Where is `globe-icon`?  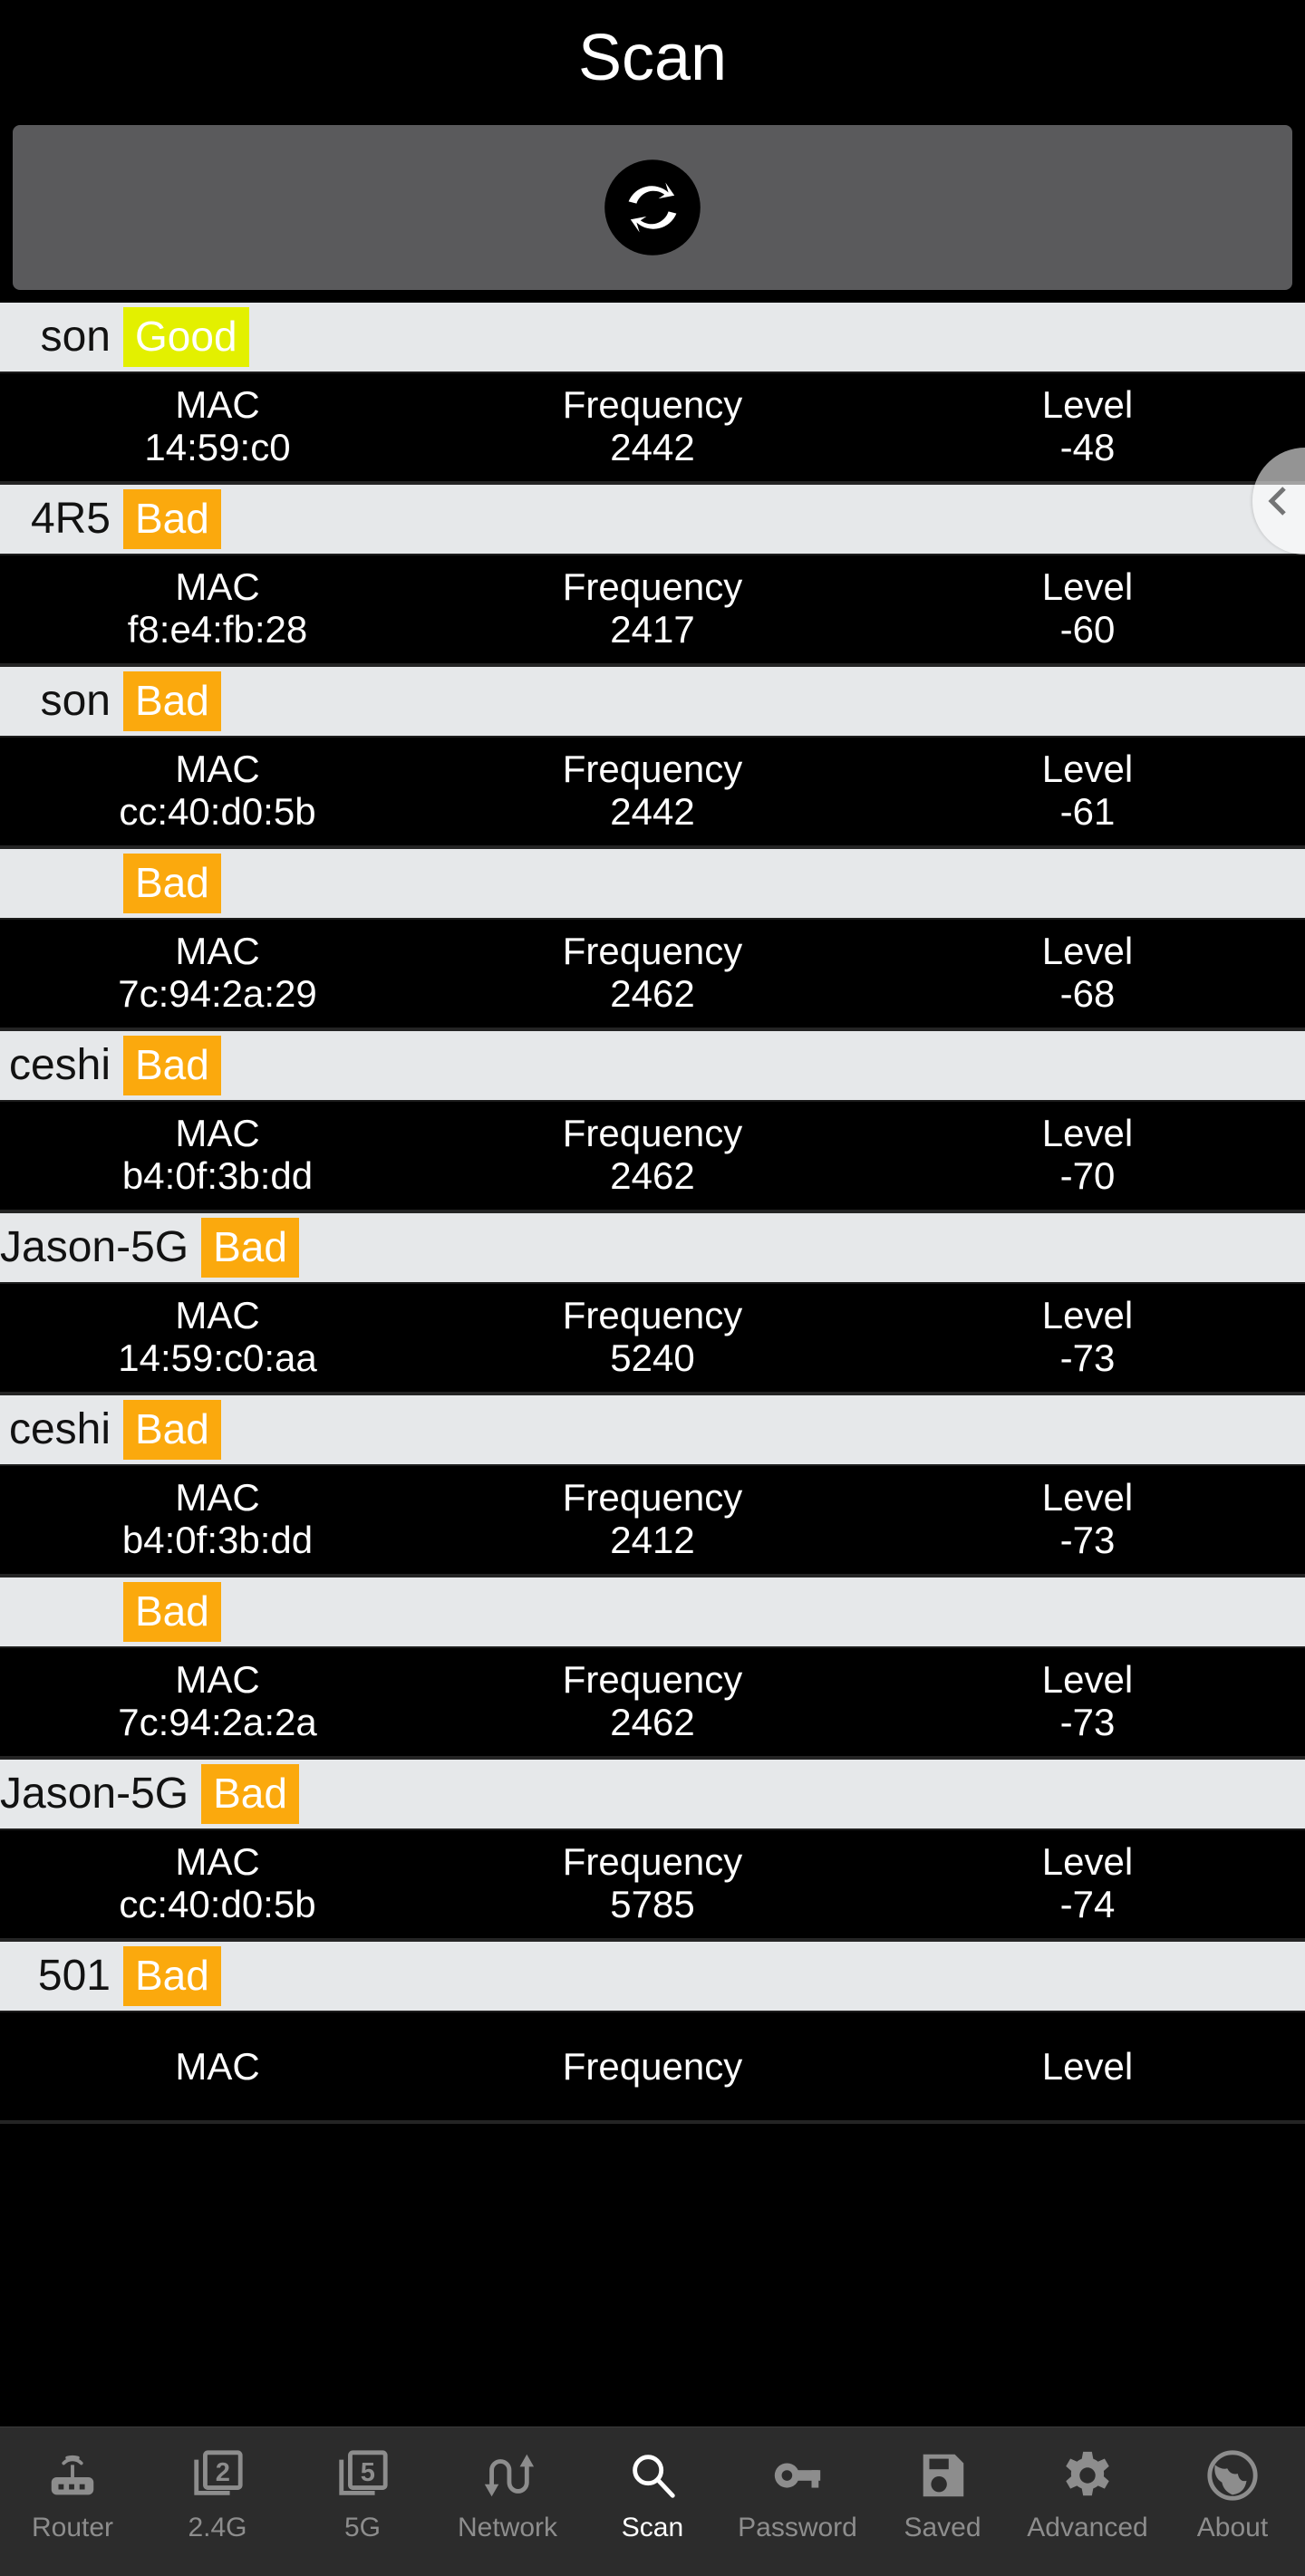
globe-icon is located at coordinates (1232, 2475).